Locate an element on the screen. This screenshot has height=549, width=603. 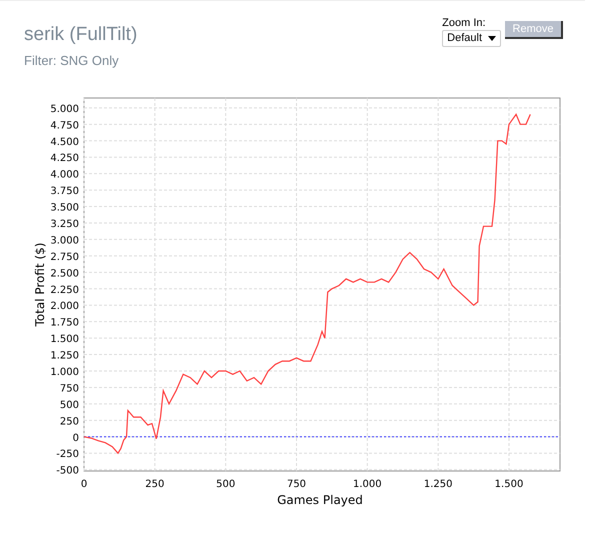
y-tick-label: 250 is located at coordinates (69, 422).